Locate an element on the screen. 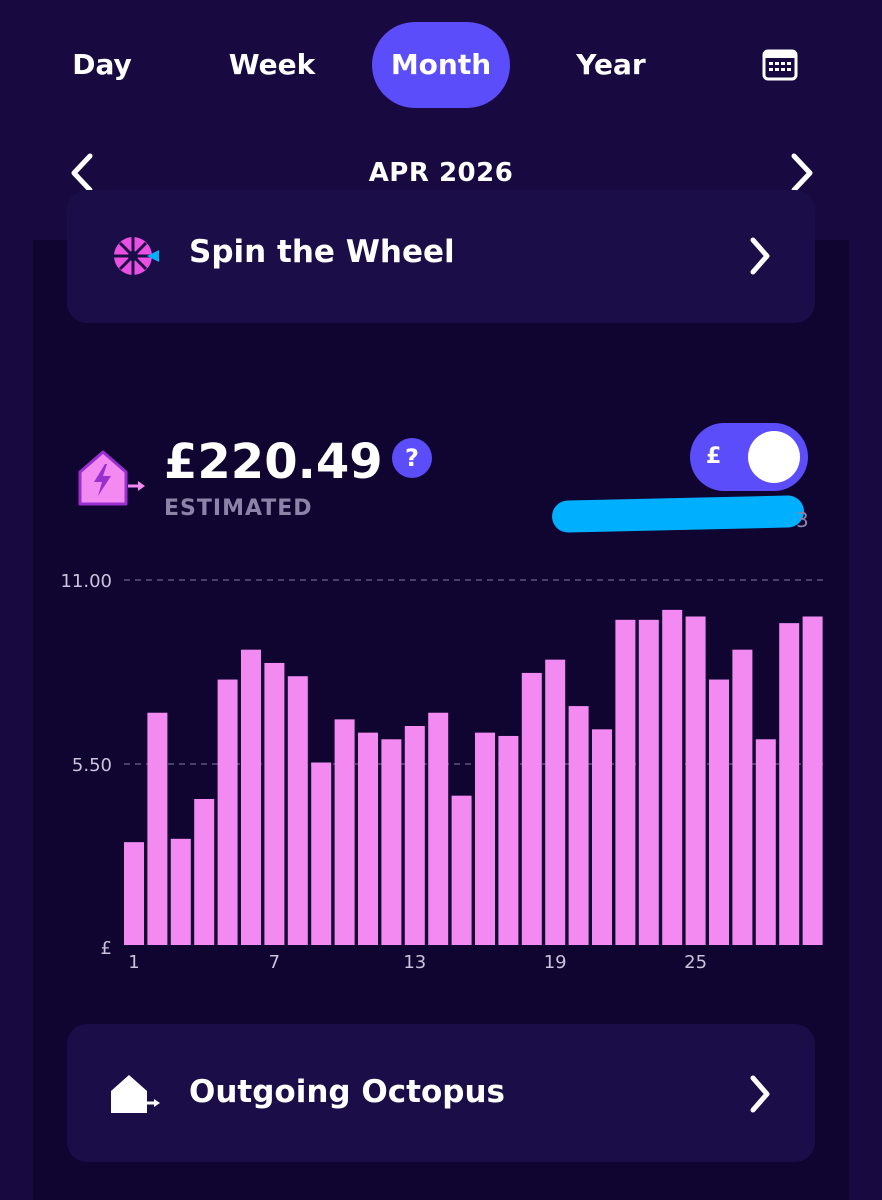 The image size is (882, 1200). currency-toggle: £ is located at coordinates (749, 457).